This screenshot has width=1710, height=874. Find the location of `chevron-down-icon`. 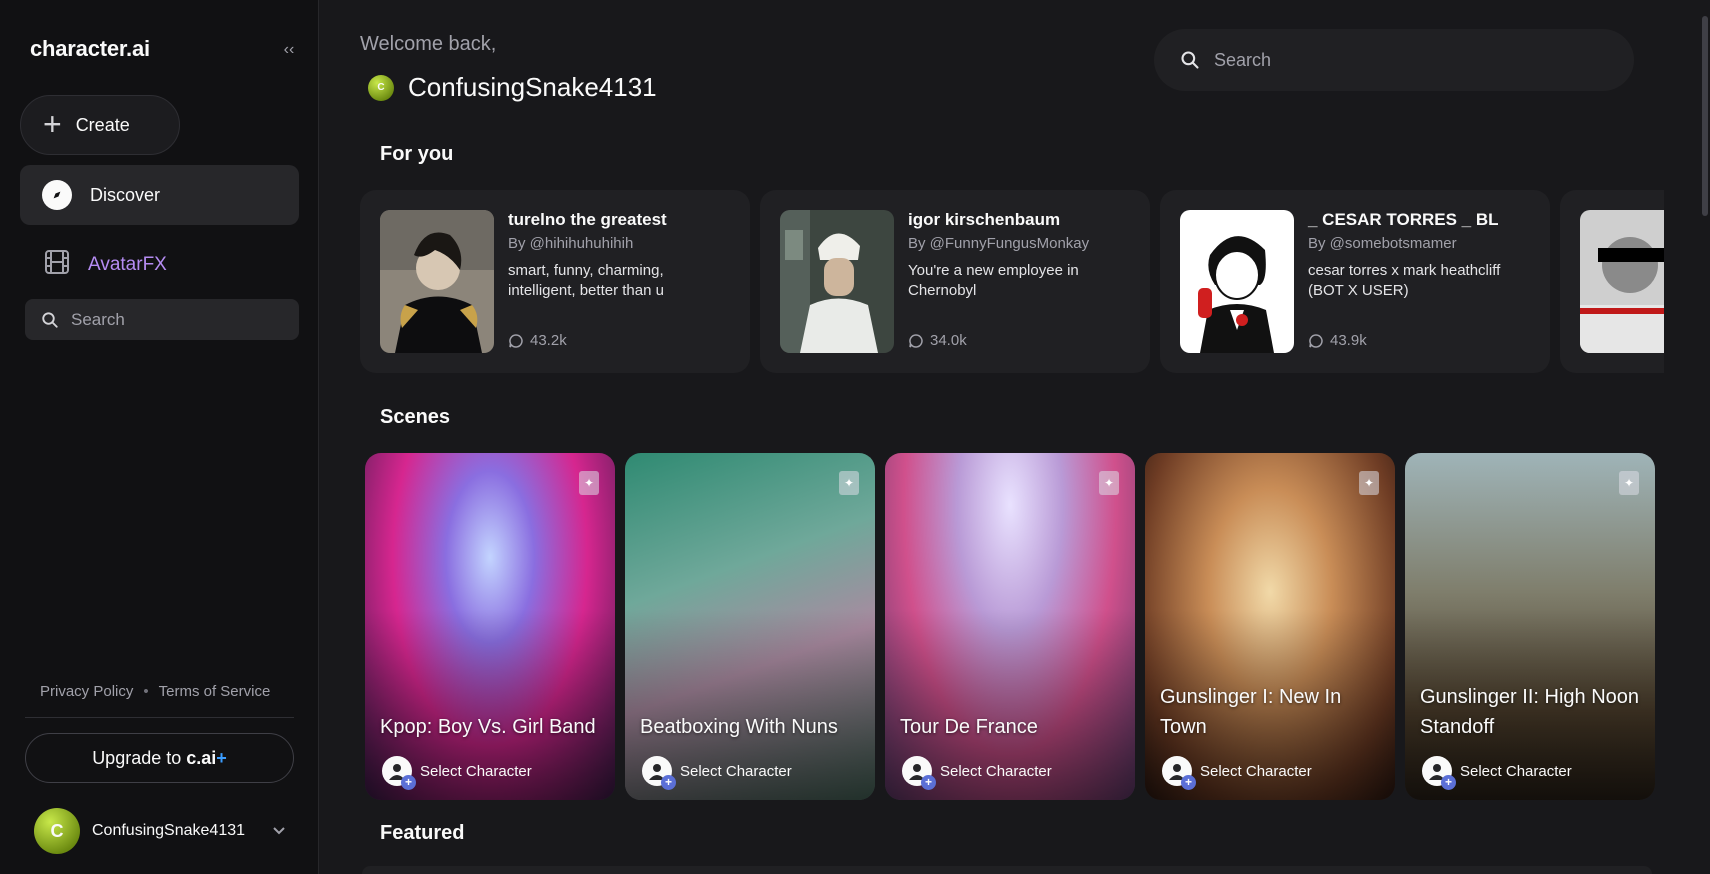

chevron-down-icon is located at coordinates (279, 831).